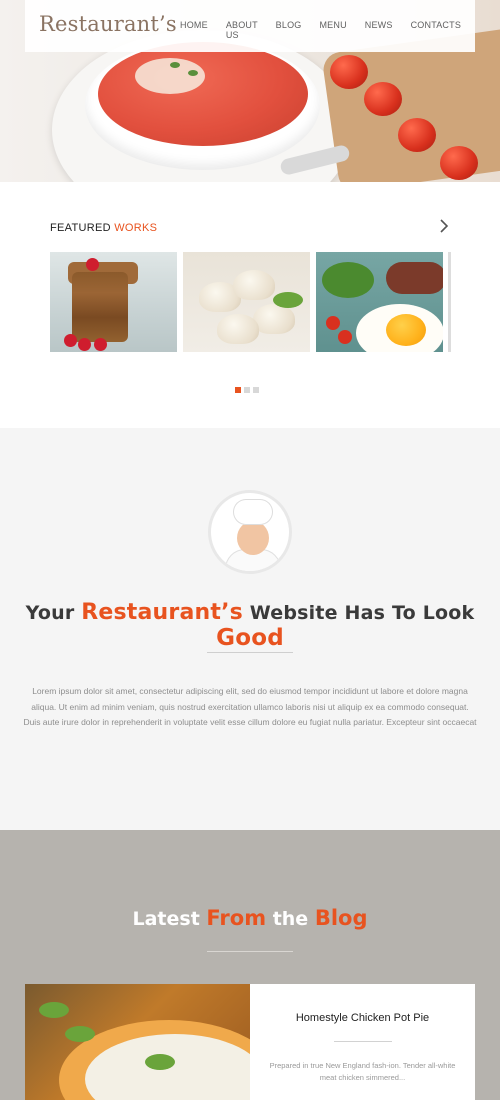 This screenshot has height=1100, width=500. I want to click on nav-news: NEWS, so click(379, 30).